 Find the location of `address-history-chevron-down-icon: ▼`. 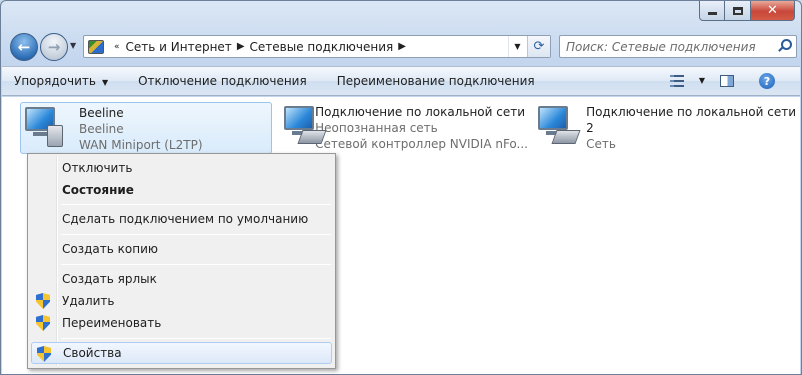

address-history-chevron-down-icon: ▼ is located at coordinates (517, 46).